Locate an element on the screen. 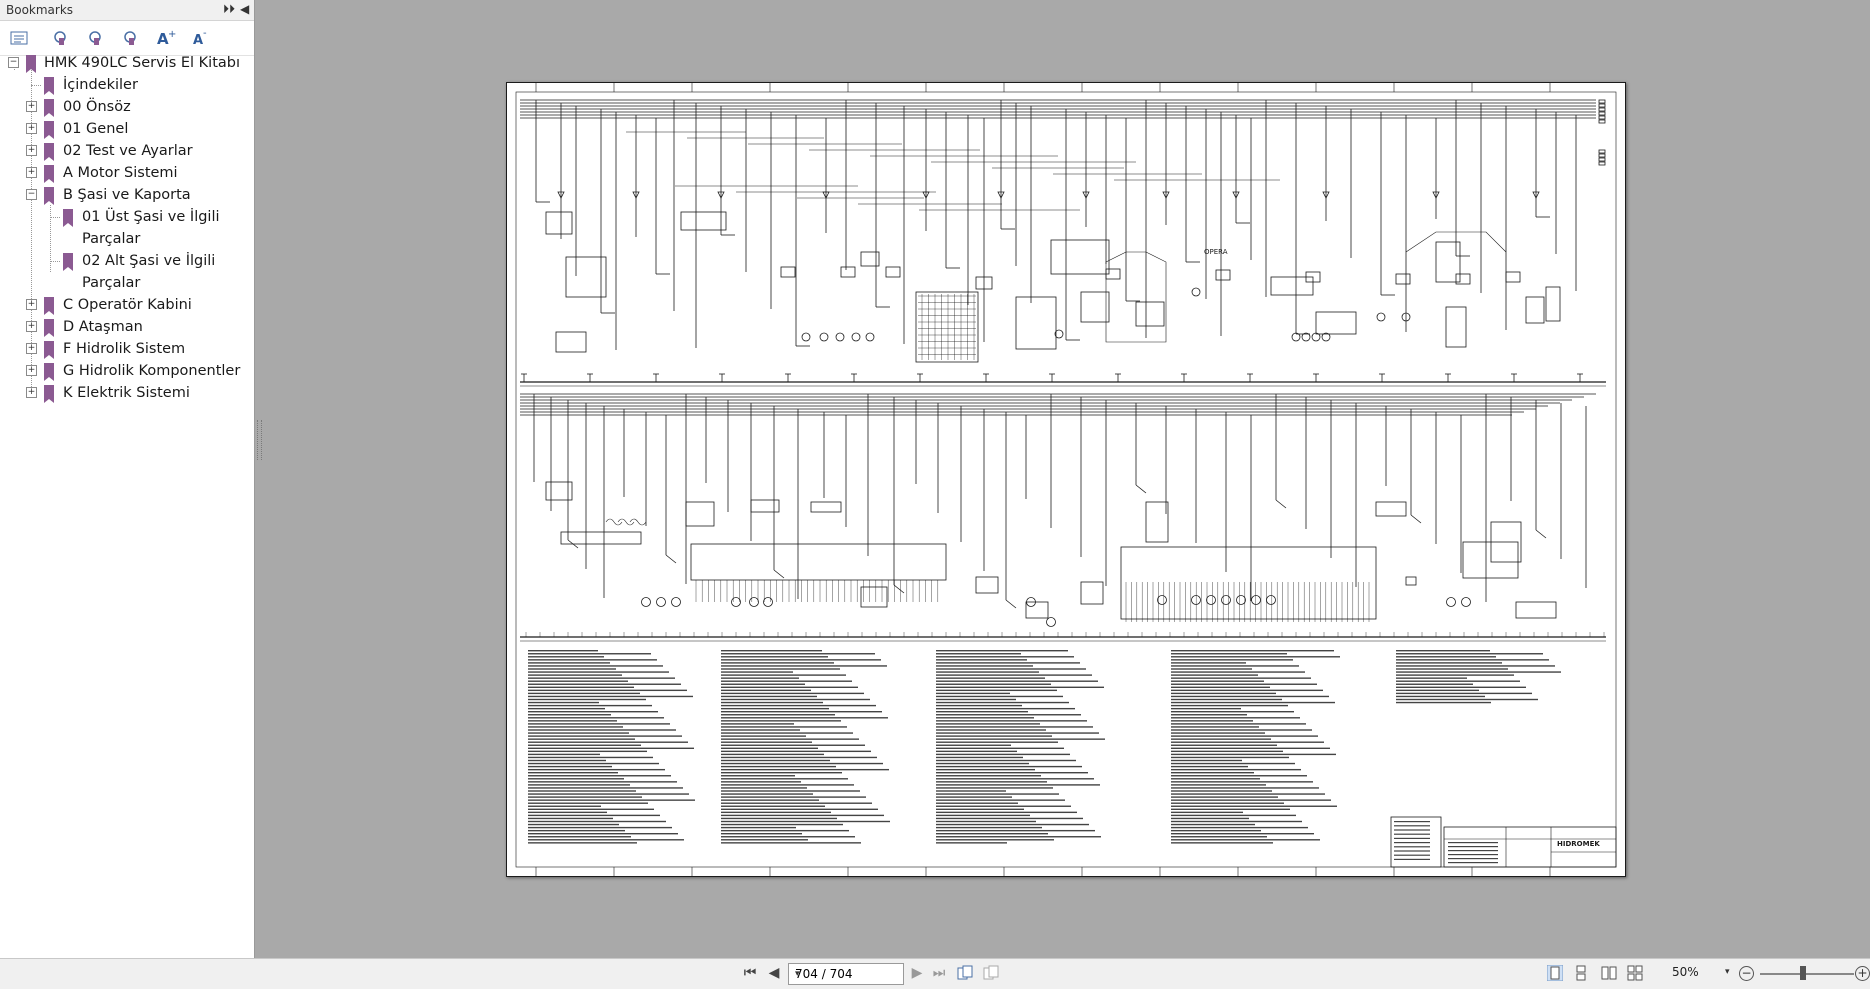  zoom-slider-thumb is located at coordinates (1803, 973).